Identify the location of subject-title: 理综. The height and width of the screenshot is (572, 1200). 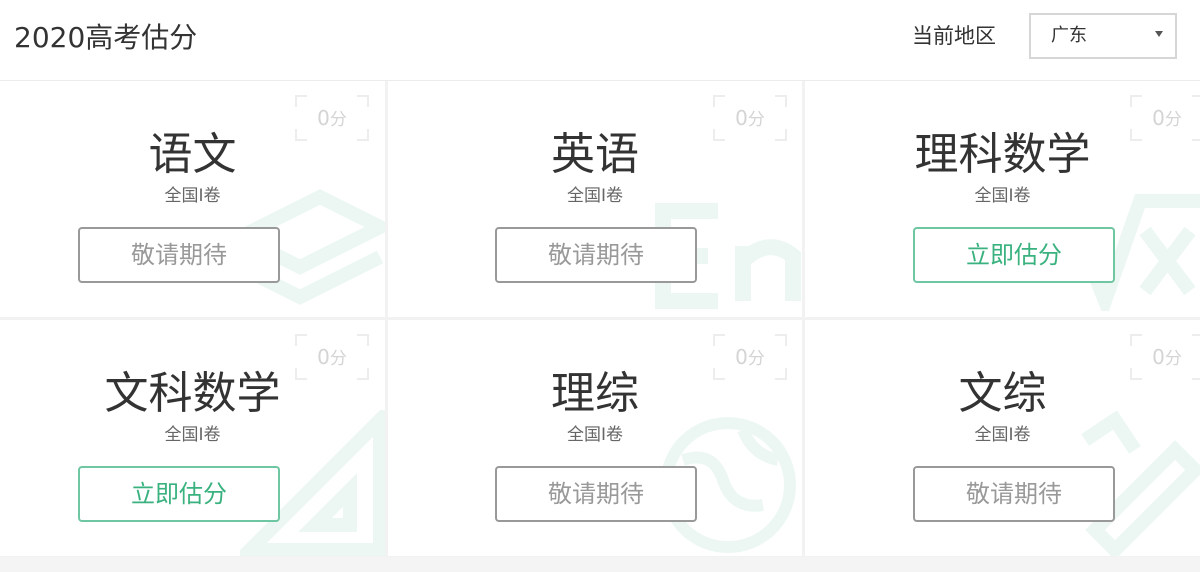
(595, 393).